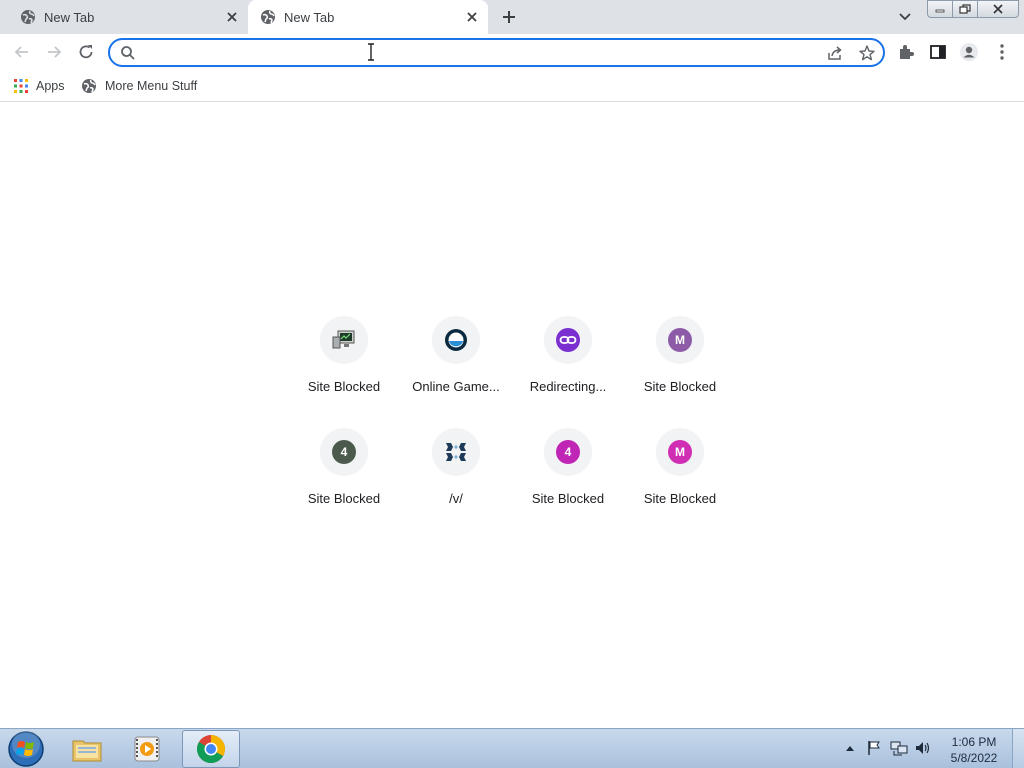 The height and width of the screenshot is (768, 1024). What do you see at coordinates (22, 52) in the screenshot?
I see `back-arrow-icon` at bounding box center [22, 52].